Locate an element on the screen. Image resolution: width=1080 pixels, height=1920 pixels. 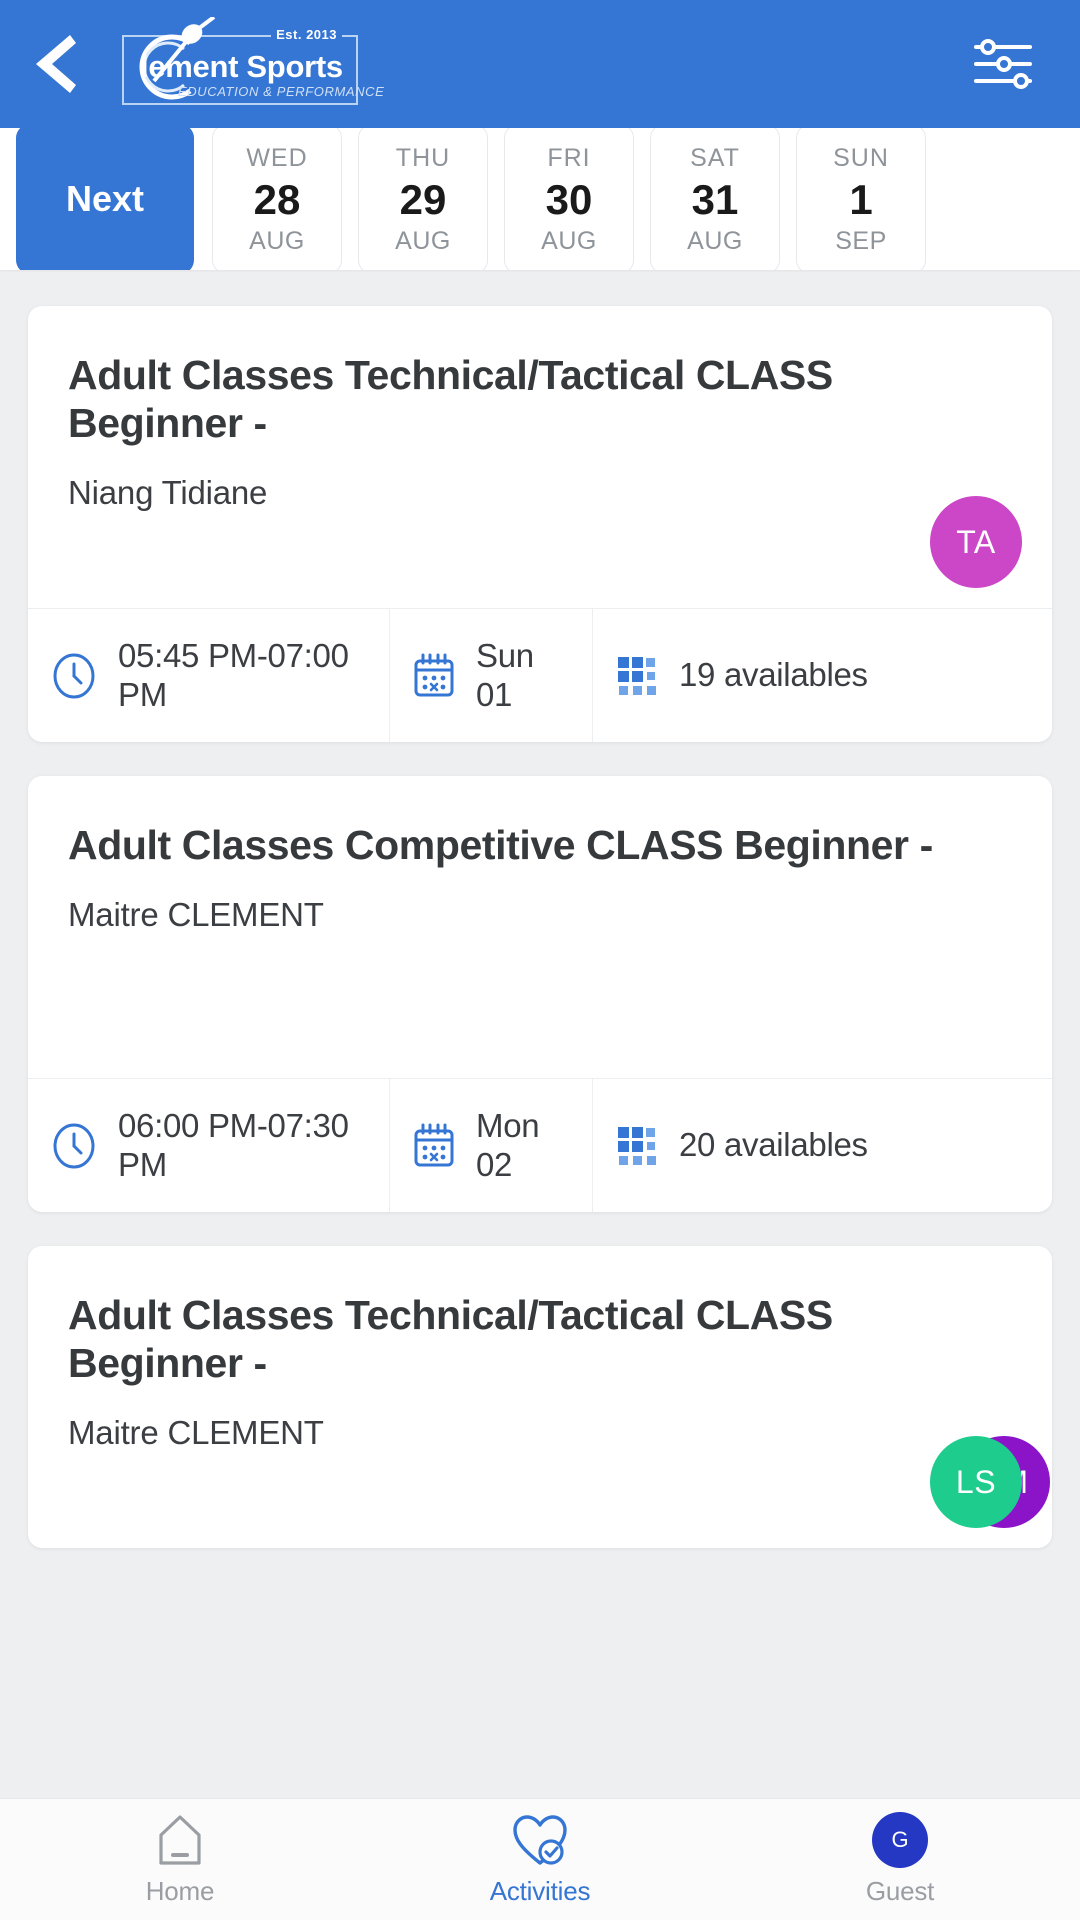
participant-avatars: TA is located at coordinates (976, 542).